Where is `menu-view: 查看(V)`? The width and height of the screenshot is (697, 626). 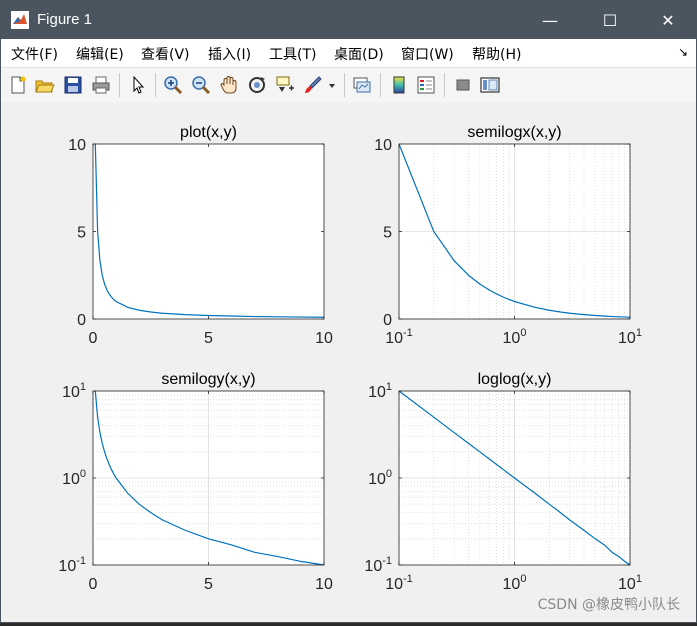
menu-view: 查看(V) is located at coordinates (165, 54).